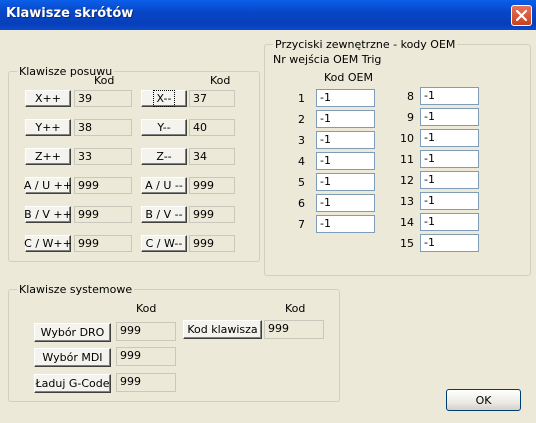  What do you see at coordinates (103, 127) in the screenshot?
I see `y-plus-code-field: 38` at bounding box center [103, 127].